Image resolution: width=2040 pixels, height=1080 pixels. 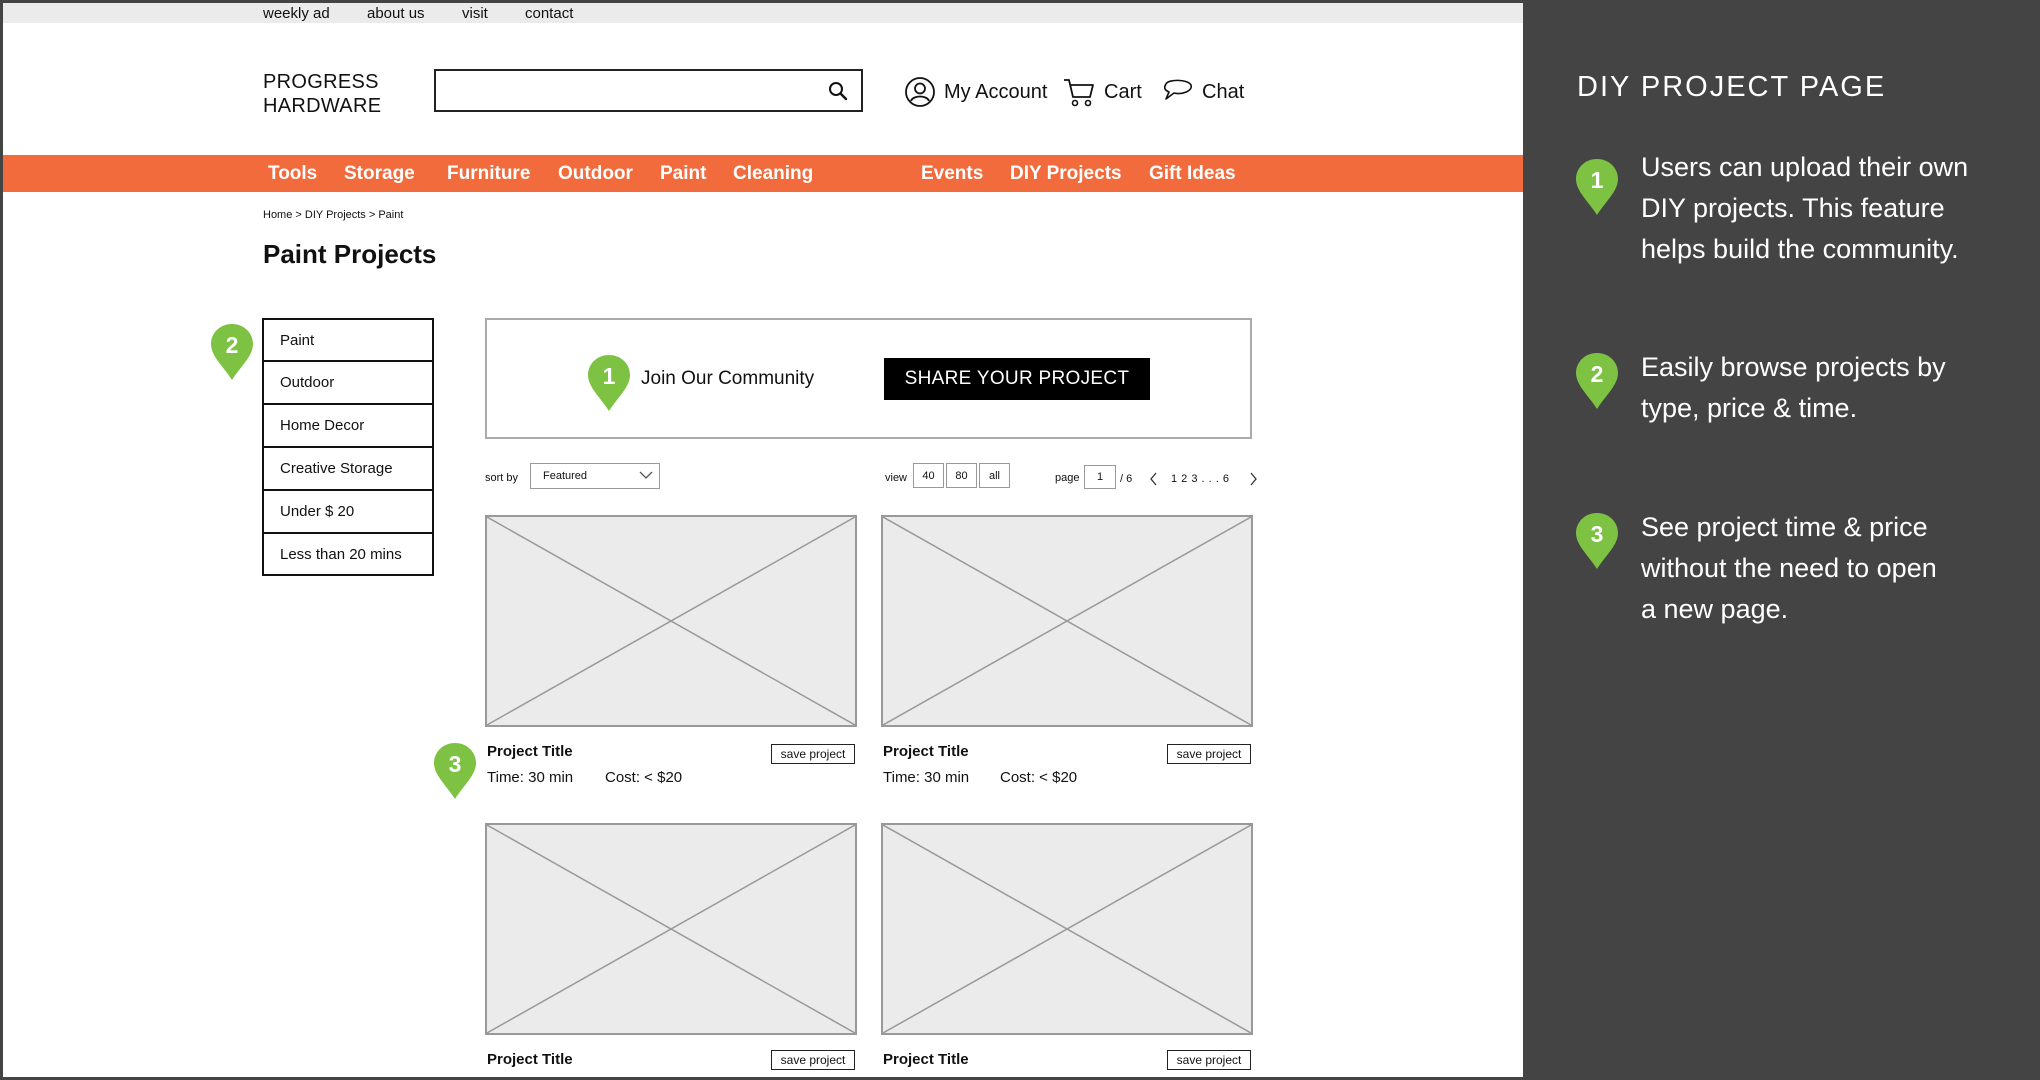 I want to click on search-input, so click(x=648, y=90).